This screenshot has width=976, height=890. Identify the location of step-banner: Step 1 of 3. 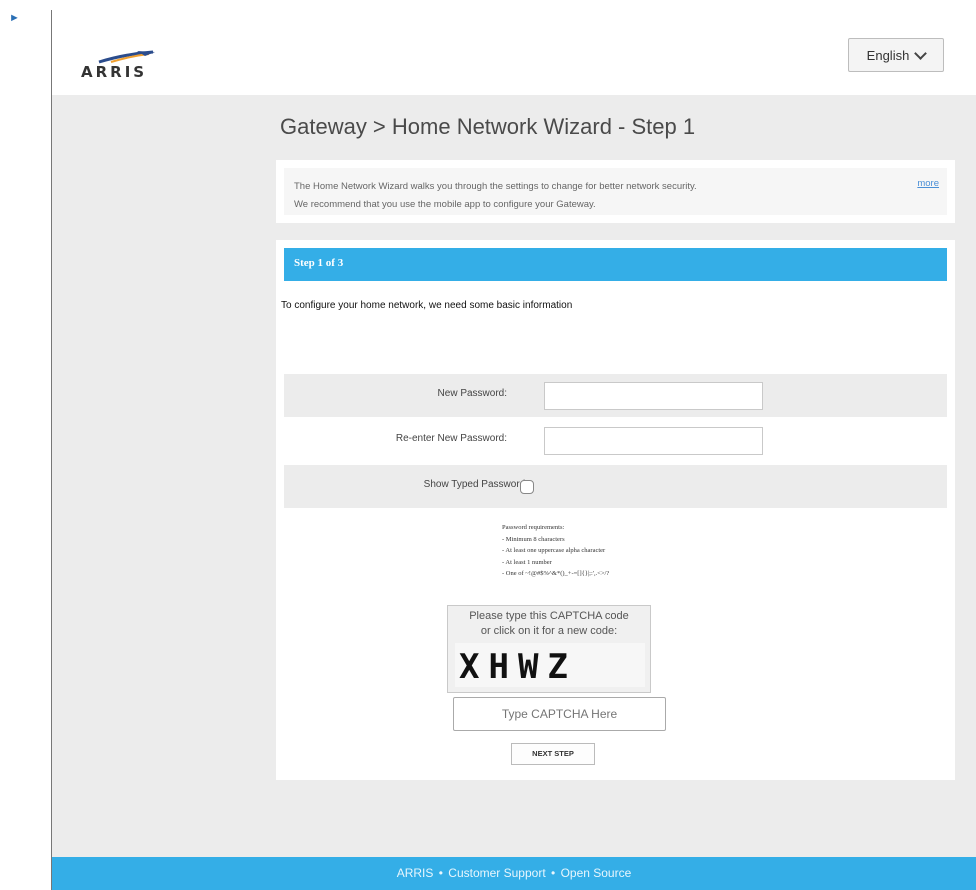
(615, 264).